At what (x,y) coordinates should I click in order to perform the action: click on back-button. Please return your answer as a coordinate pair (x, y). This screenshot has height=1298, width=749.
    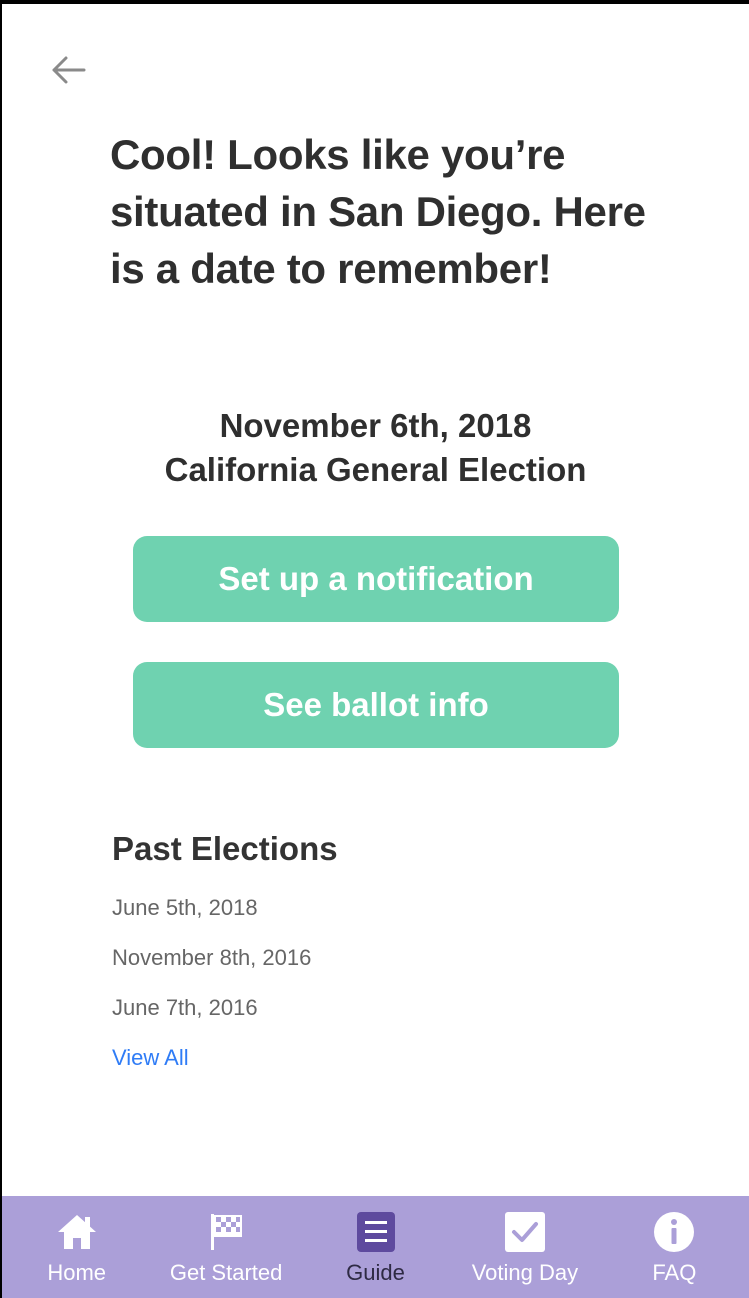
    Looking at the image, I should click on (68, 70).